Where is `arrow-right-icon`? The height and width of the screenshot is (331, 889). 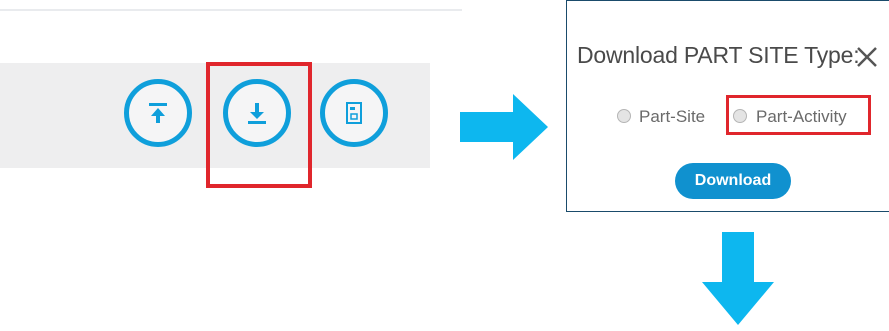 arrow-right-icon is located at coordinates (504, 127).